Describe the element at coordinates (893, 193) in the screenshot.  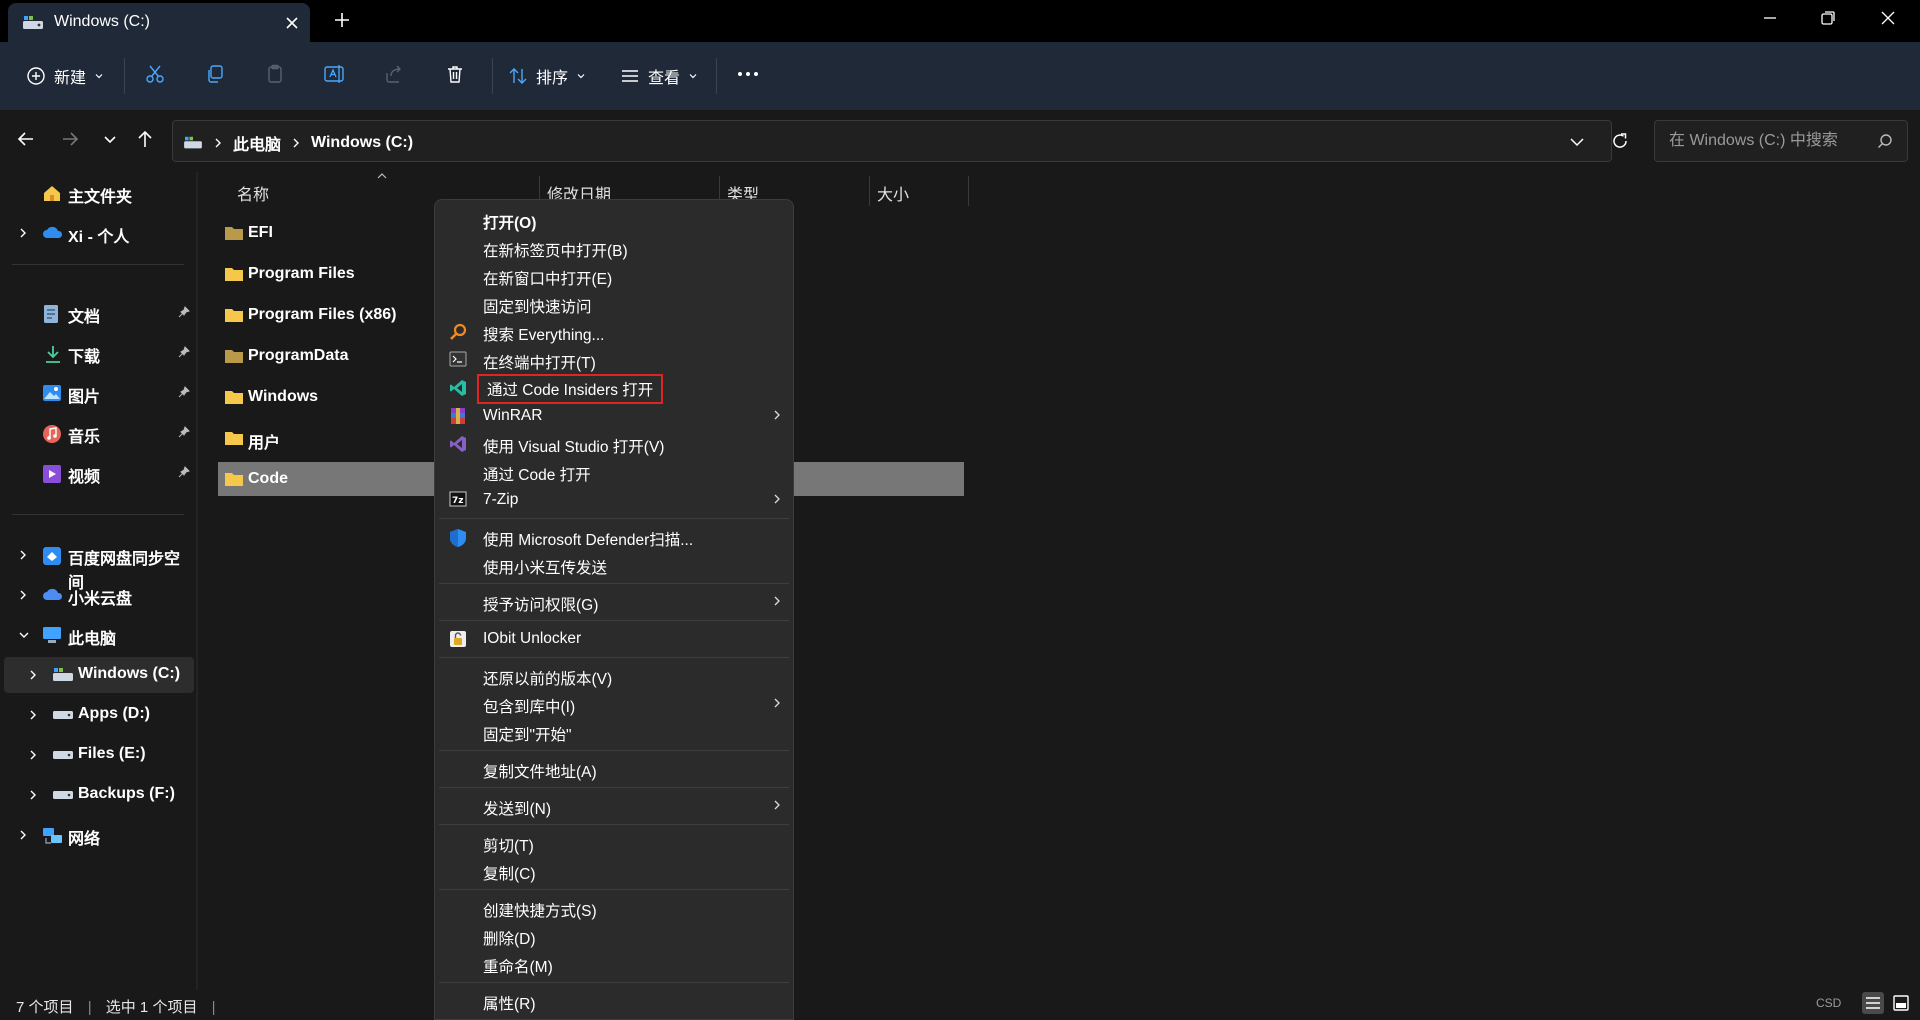
I see `column-header-size: 大小` at that location.